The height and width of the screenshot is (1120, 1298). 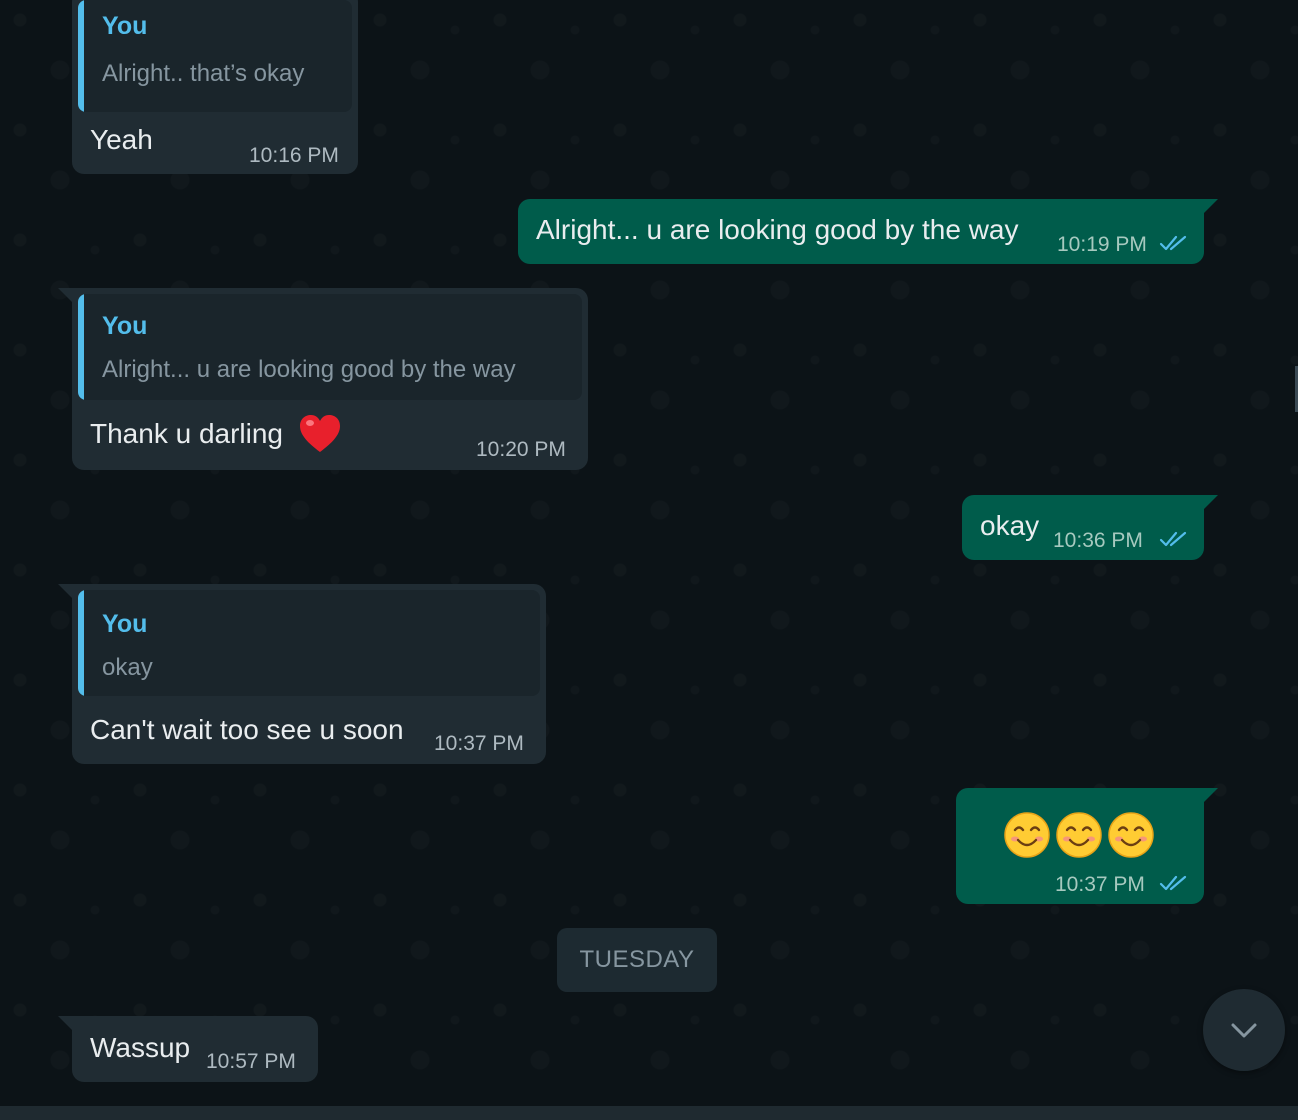 What do you see at coordinates (294, 155) in the screenshot?
I see `message-time: 10:16 PM` at bounding box center [294, 155].